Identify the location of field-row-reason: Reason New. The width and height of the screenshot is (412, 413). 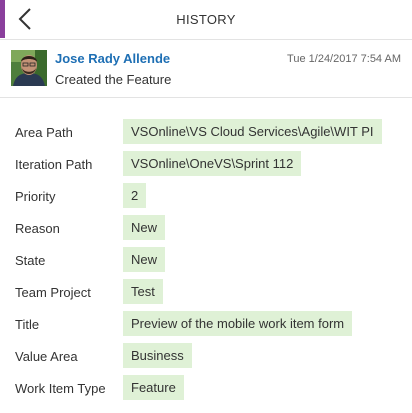
(206, 229).